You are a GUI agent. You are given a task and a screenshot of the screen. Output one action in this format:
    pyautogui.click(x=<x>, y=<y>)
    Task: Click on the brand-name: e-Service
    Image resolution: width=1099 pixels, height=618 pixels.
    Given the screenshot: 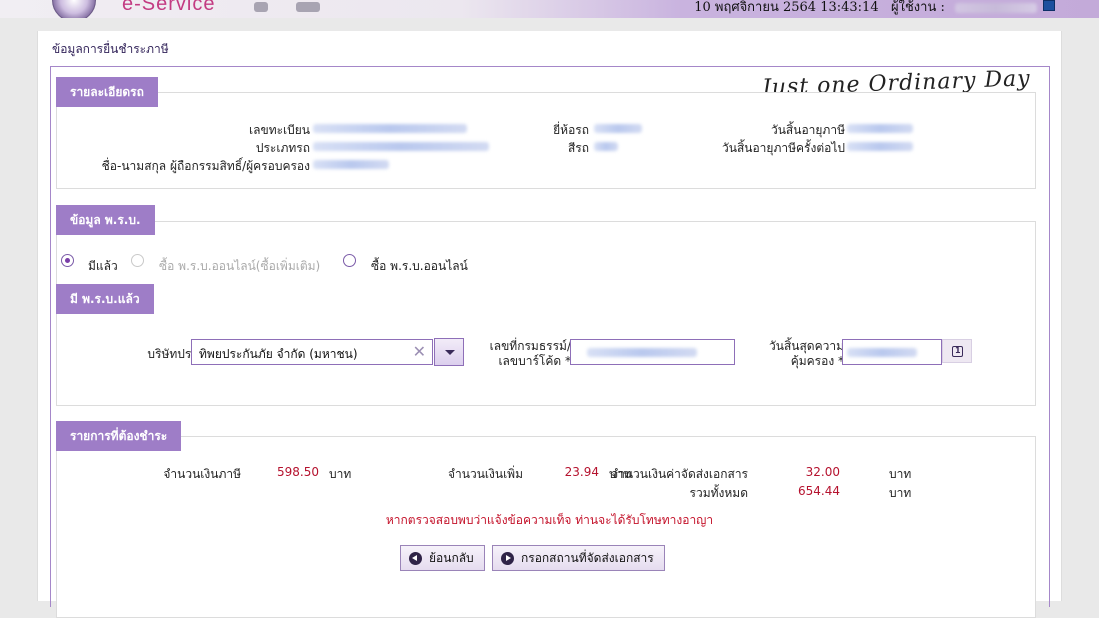 What is the action you would take?
    pyautogui.click(x=169, y=7)
    